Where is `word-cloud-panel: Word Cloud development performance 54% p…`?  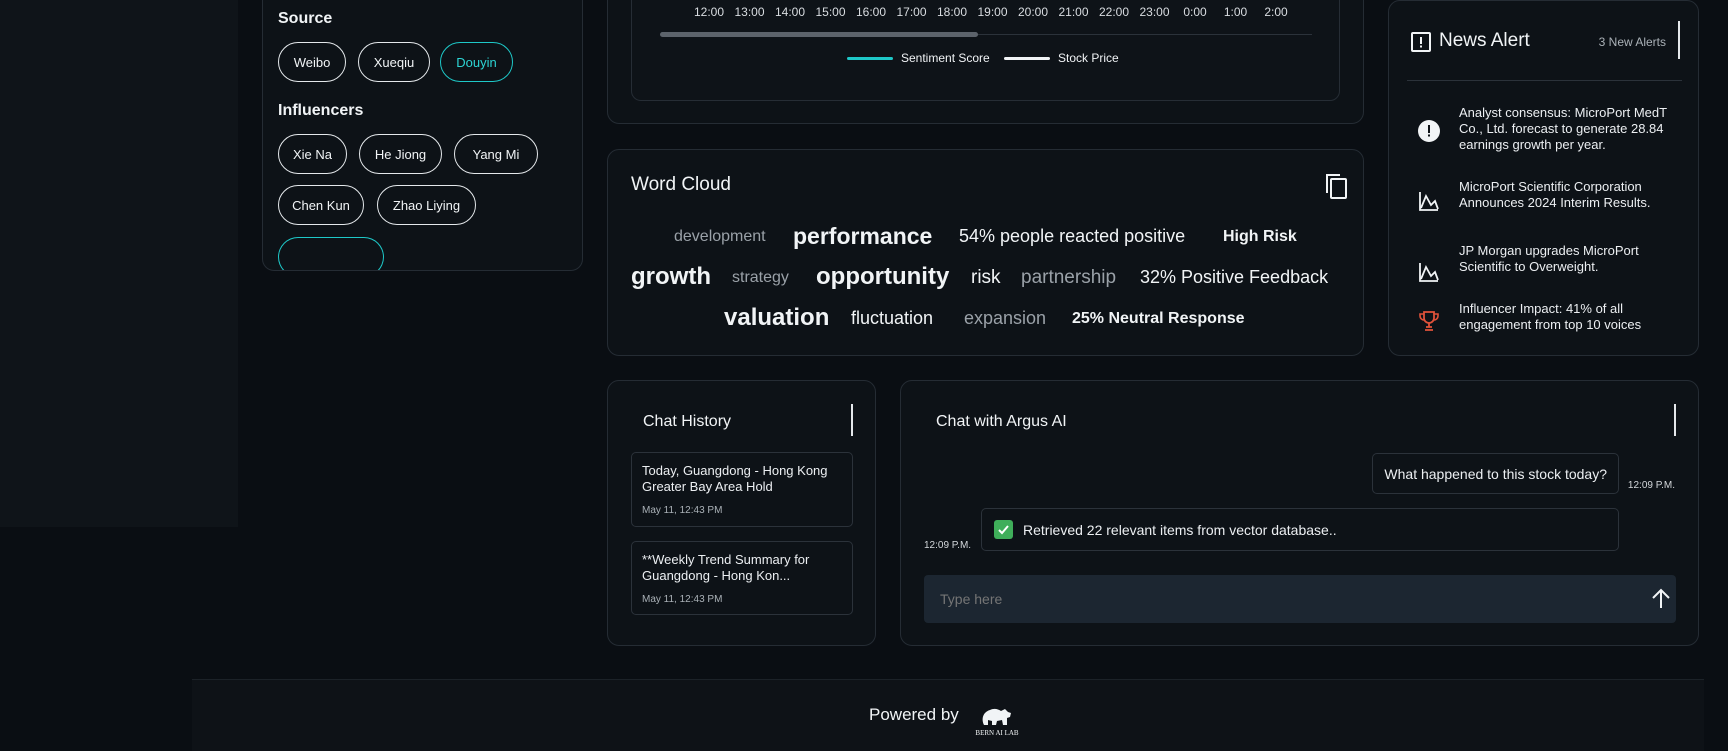 word-cloud-panel: Word Cloud development performance 54% p… is located at coordinates (985, 252).